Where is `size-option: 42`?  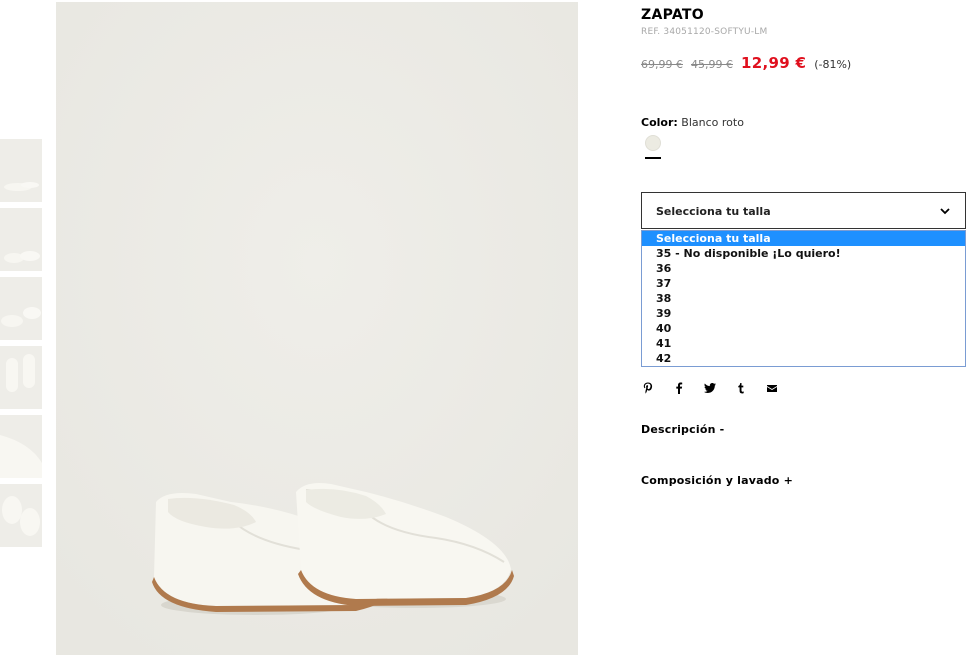
size-option: 42 is located at coordinates (803, 358).